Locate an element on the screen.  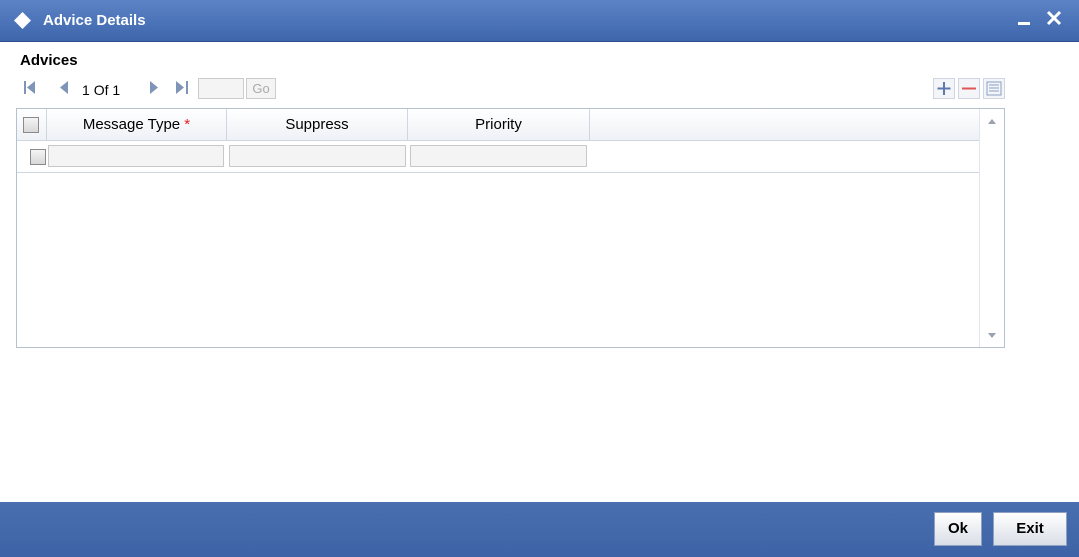
exit-button: Exit is located at coordinates (1030, 529).